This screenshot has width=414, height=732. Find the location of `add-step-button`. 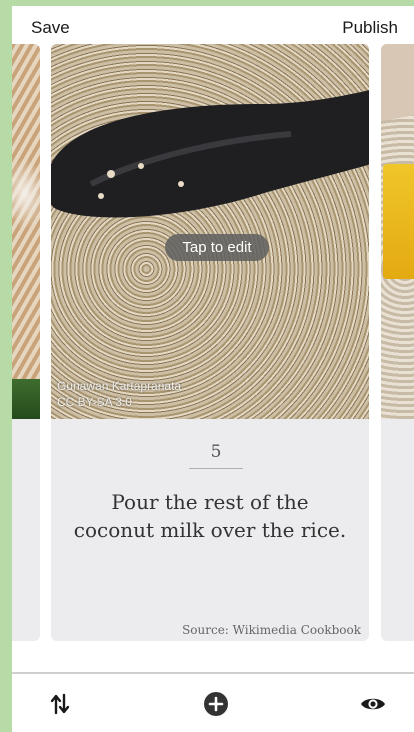

add-step-button is located at coordinates (216, 704).